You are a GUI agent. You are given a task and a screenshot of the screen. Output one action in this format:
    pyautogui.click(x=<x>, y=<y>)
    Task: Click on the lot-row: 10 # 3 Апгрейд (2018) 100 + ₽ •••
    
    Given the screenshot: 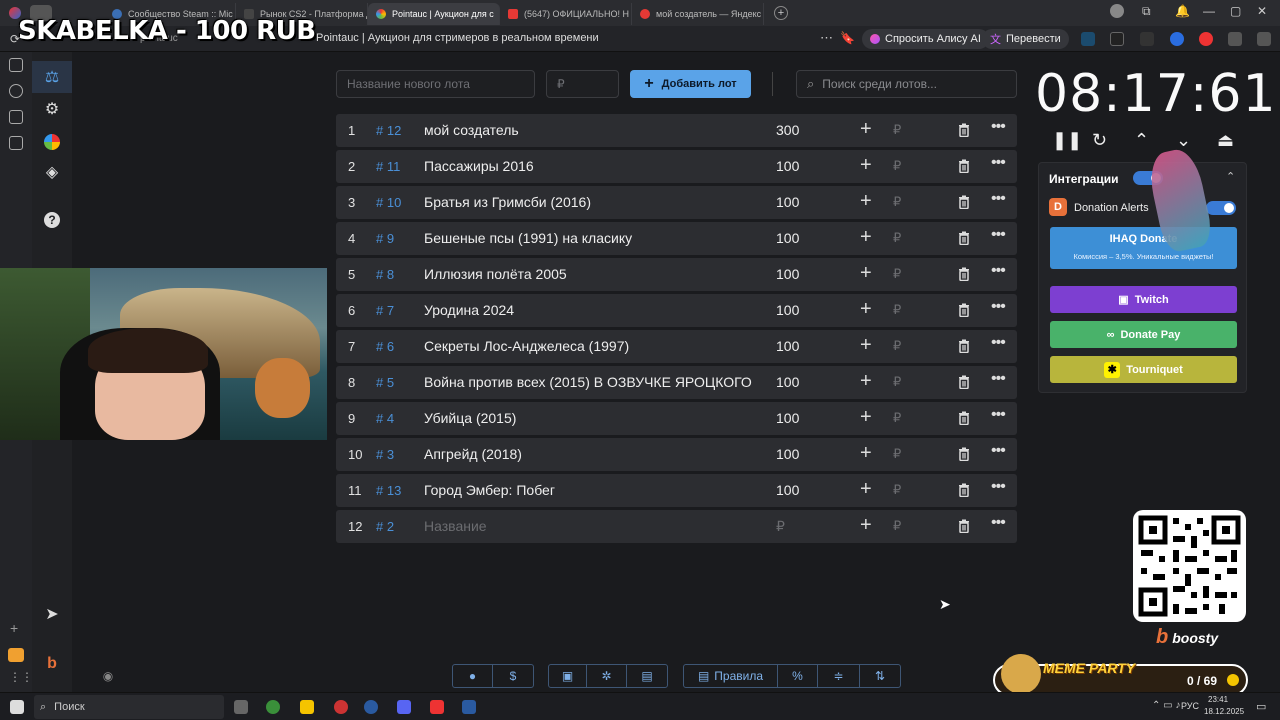 What is the action you would take?
    pyautogui.click(x=676, y=454)
    